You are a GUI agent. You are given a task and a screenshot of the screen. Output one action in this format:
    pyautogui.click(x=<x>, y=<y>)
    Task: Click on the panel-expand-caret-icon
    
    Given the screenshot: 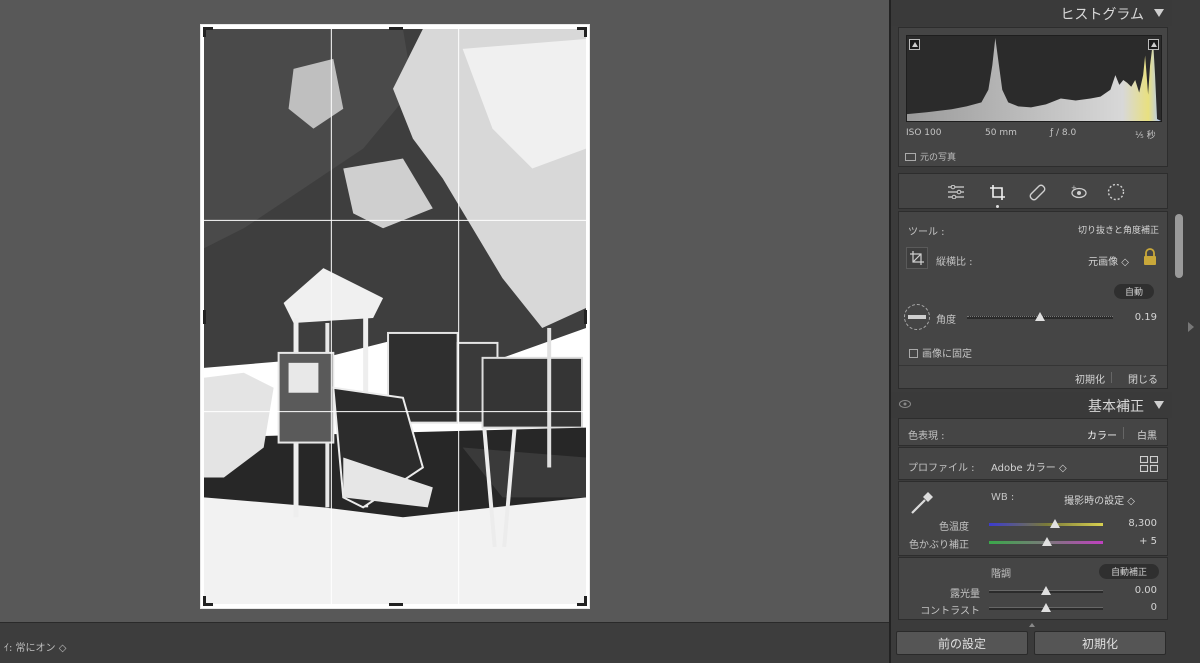 What is the action you would take?
    pyautogui.click(x=1032, y=625)
    